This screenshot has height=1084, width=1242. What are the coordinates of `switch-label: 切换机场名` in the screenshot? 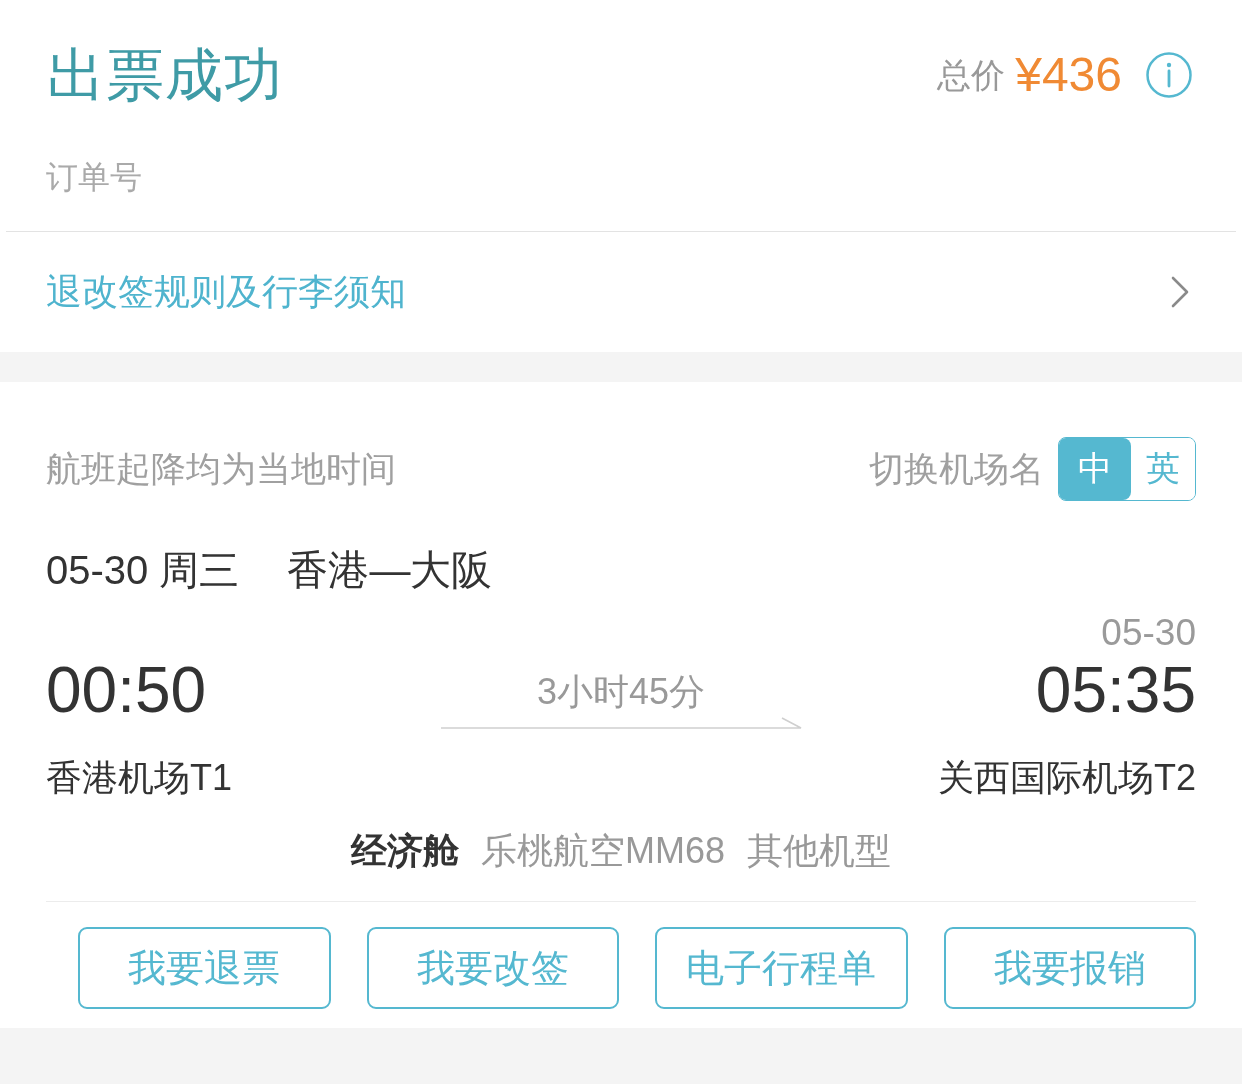 It's located at (956, 469).